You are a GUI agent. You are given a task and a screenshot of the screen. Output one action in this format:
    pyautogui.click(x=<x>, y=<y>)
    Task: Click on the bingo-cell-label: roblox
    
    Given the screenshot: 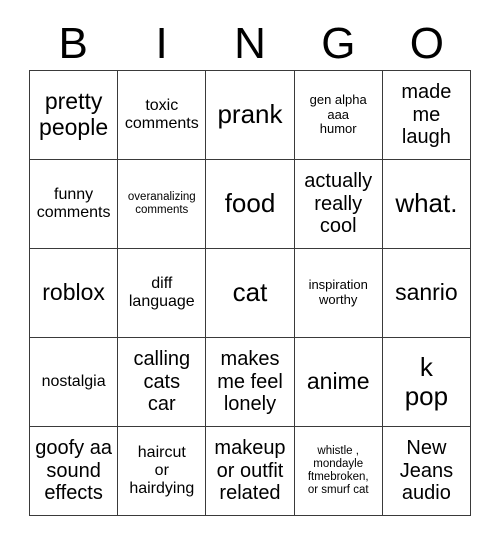 What is the action you would take?
    pyautogui.click(x=73, y=292)
    